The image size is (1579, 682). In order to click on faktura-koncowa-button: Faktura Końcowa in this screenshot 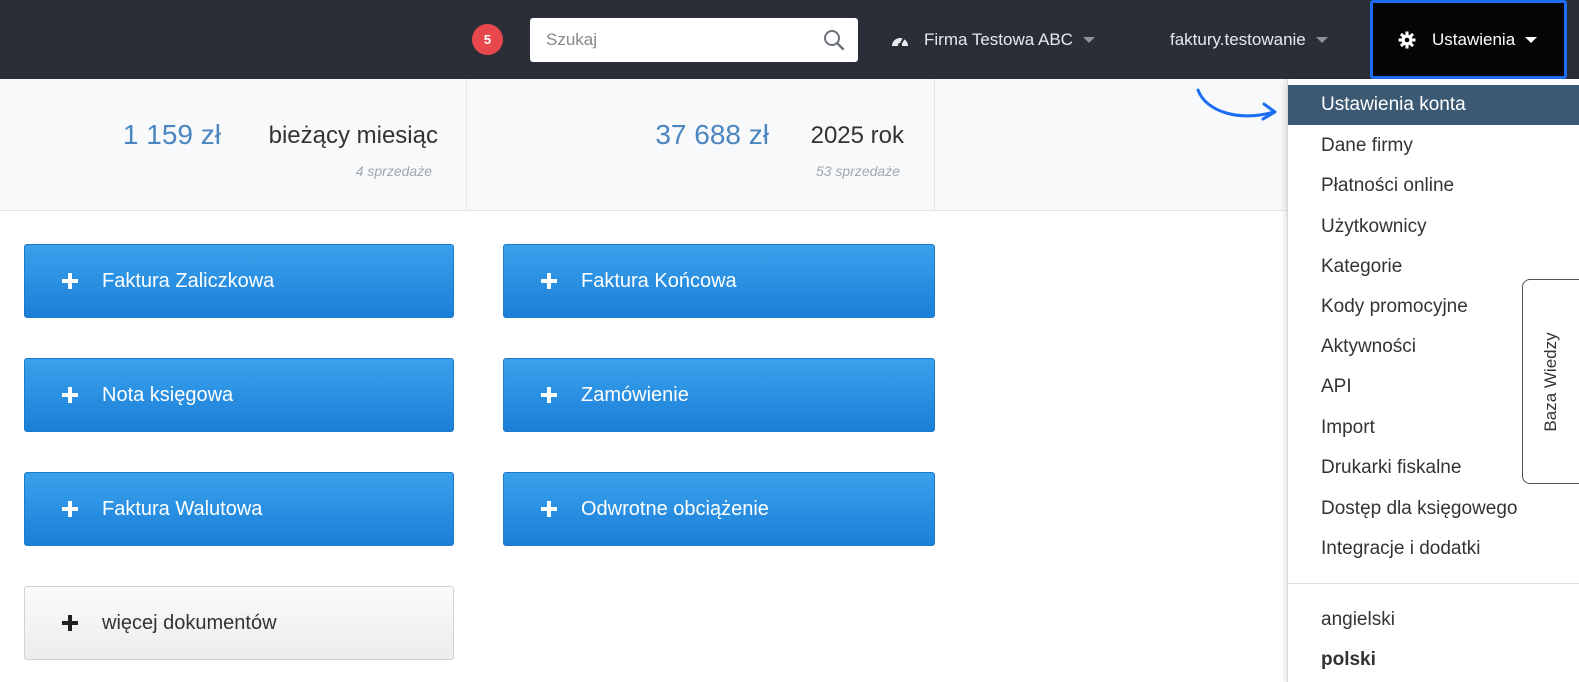, I will do `click(719, 281)`.